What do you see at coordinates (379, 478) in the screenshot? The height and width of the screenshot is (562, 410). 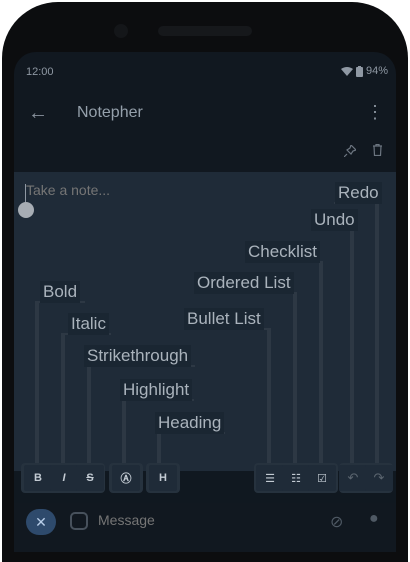 I see `redo-button: ↷` at bounding box center [379, 478].